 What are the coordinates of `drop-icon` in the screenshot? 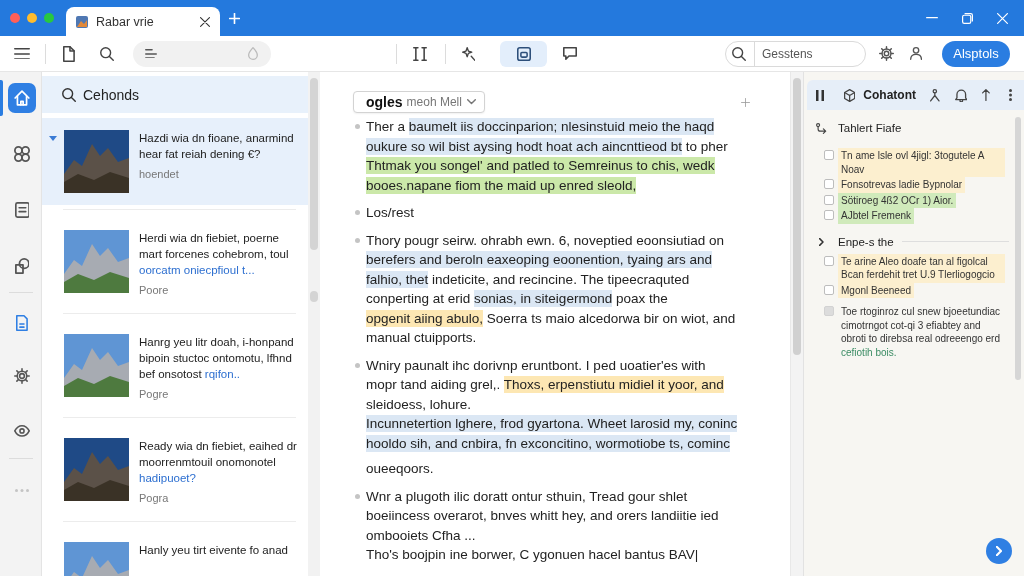 It's located at (252, 53).